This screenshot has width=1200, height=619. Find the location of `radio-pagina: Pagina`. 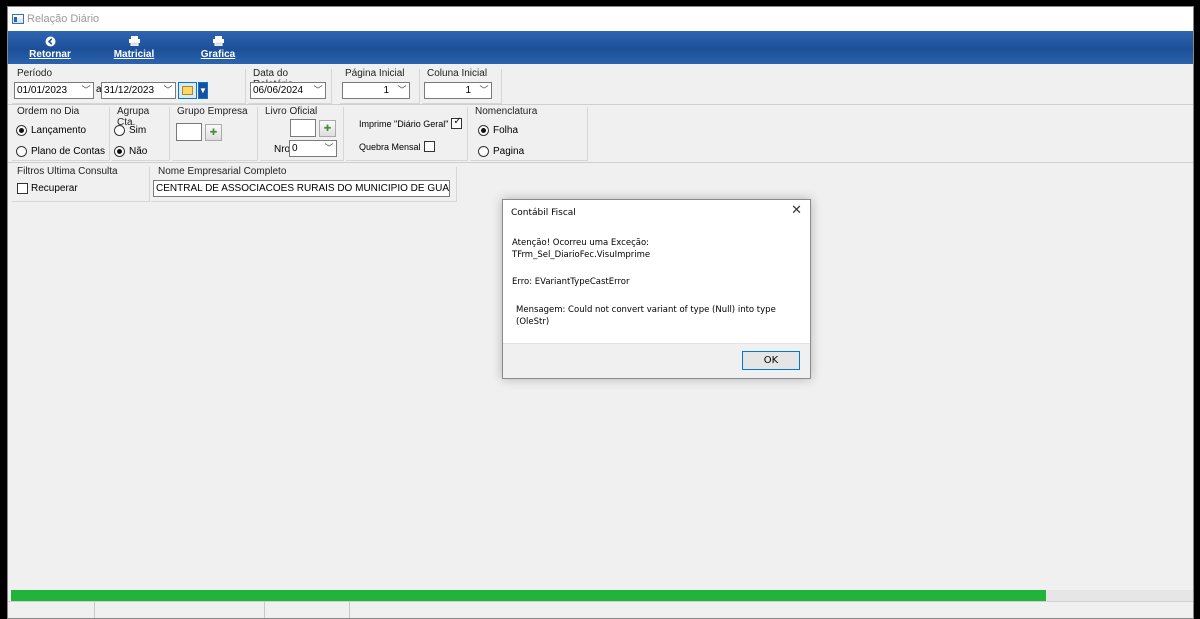

radio-pagina: Pagina is located at coordinates (501, 151).